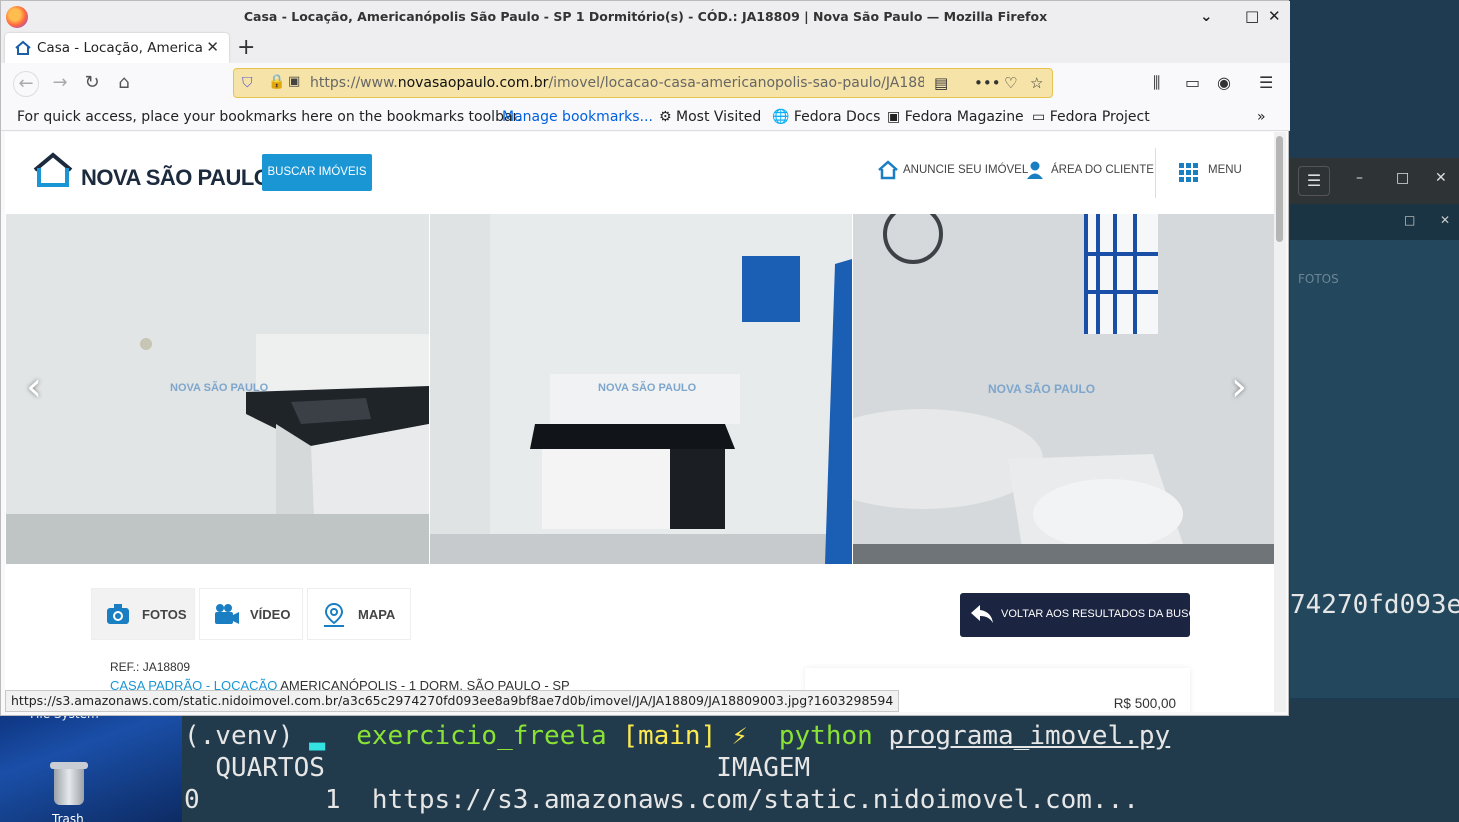 Image resolution: width=1459 pixels, height=822 pixels. What do you see at coordinates (987, 83) in the screenshot?
I see `page-actions-icon: •••` at bounding box center [987, 83].